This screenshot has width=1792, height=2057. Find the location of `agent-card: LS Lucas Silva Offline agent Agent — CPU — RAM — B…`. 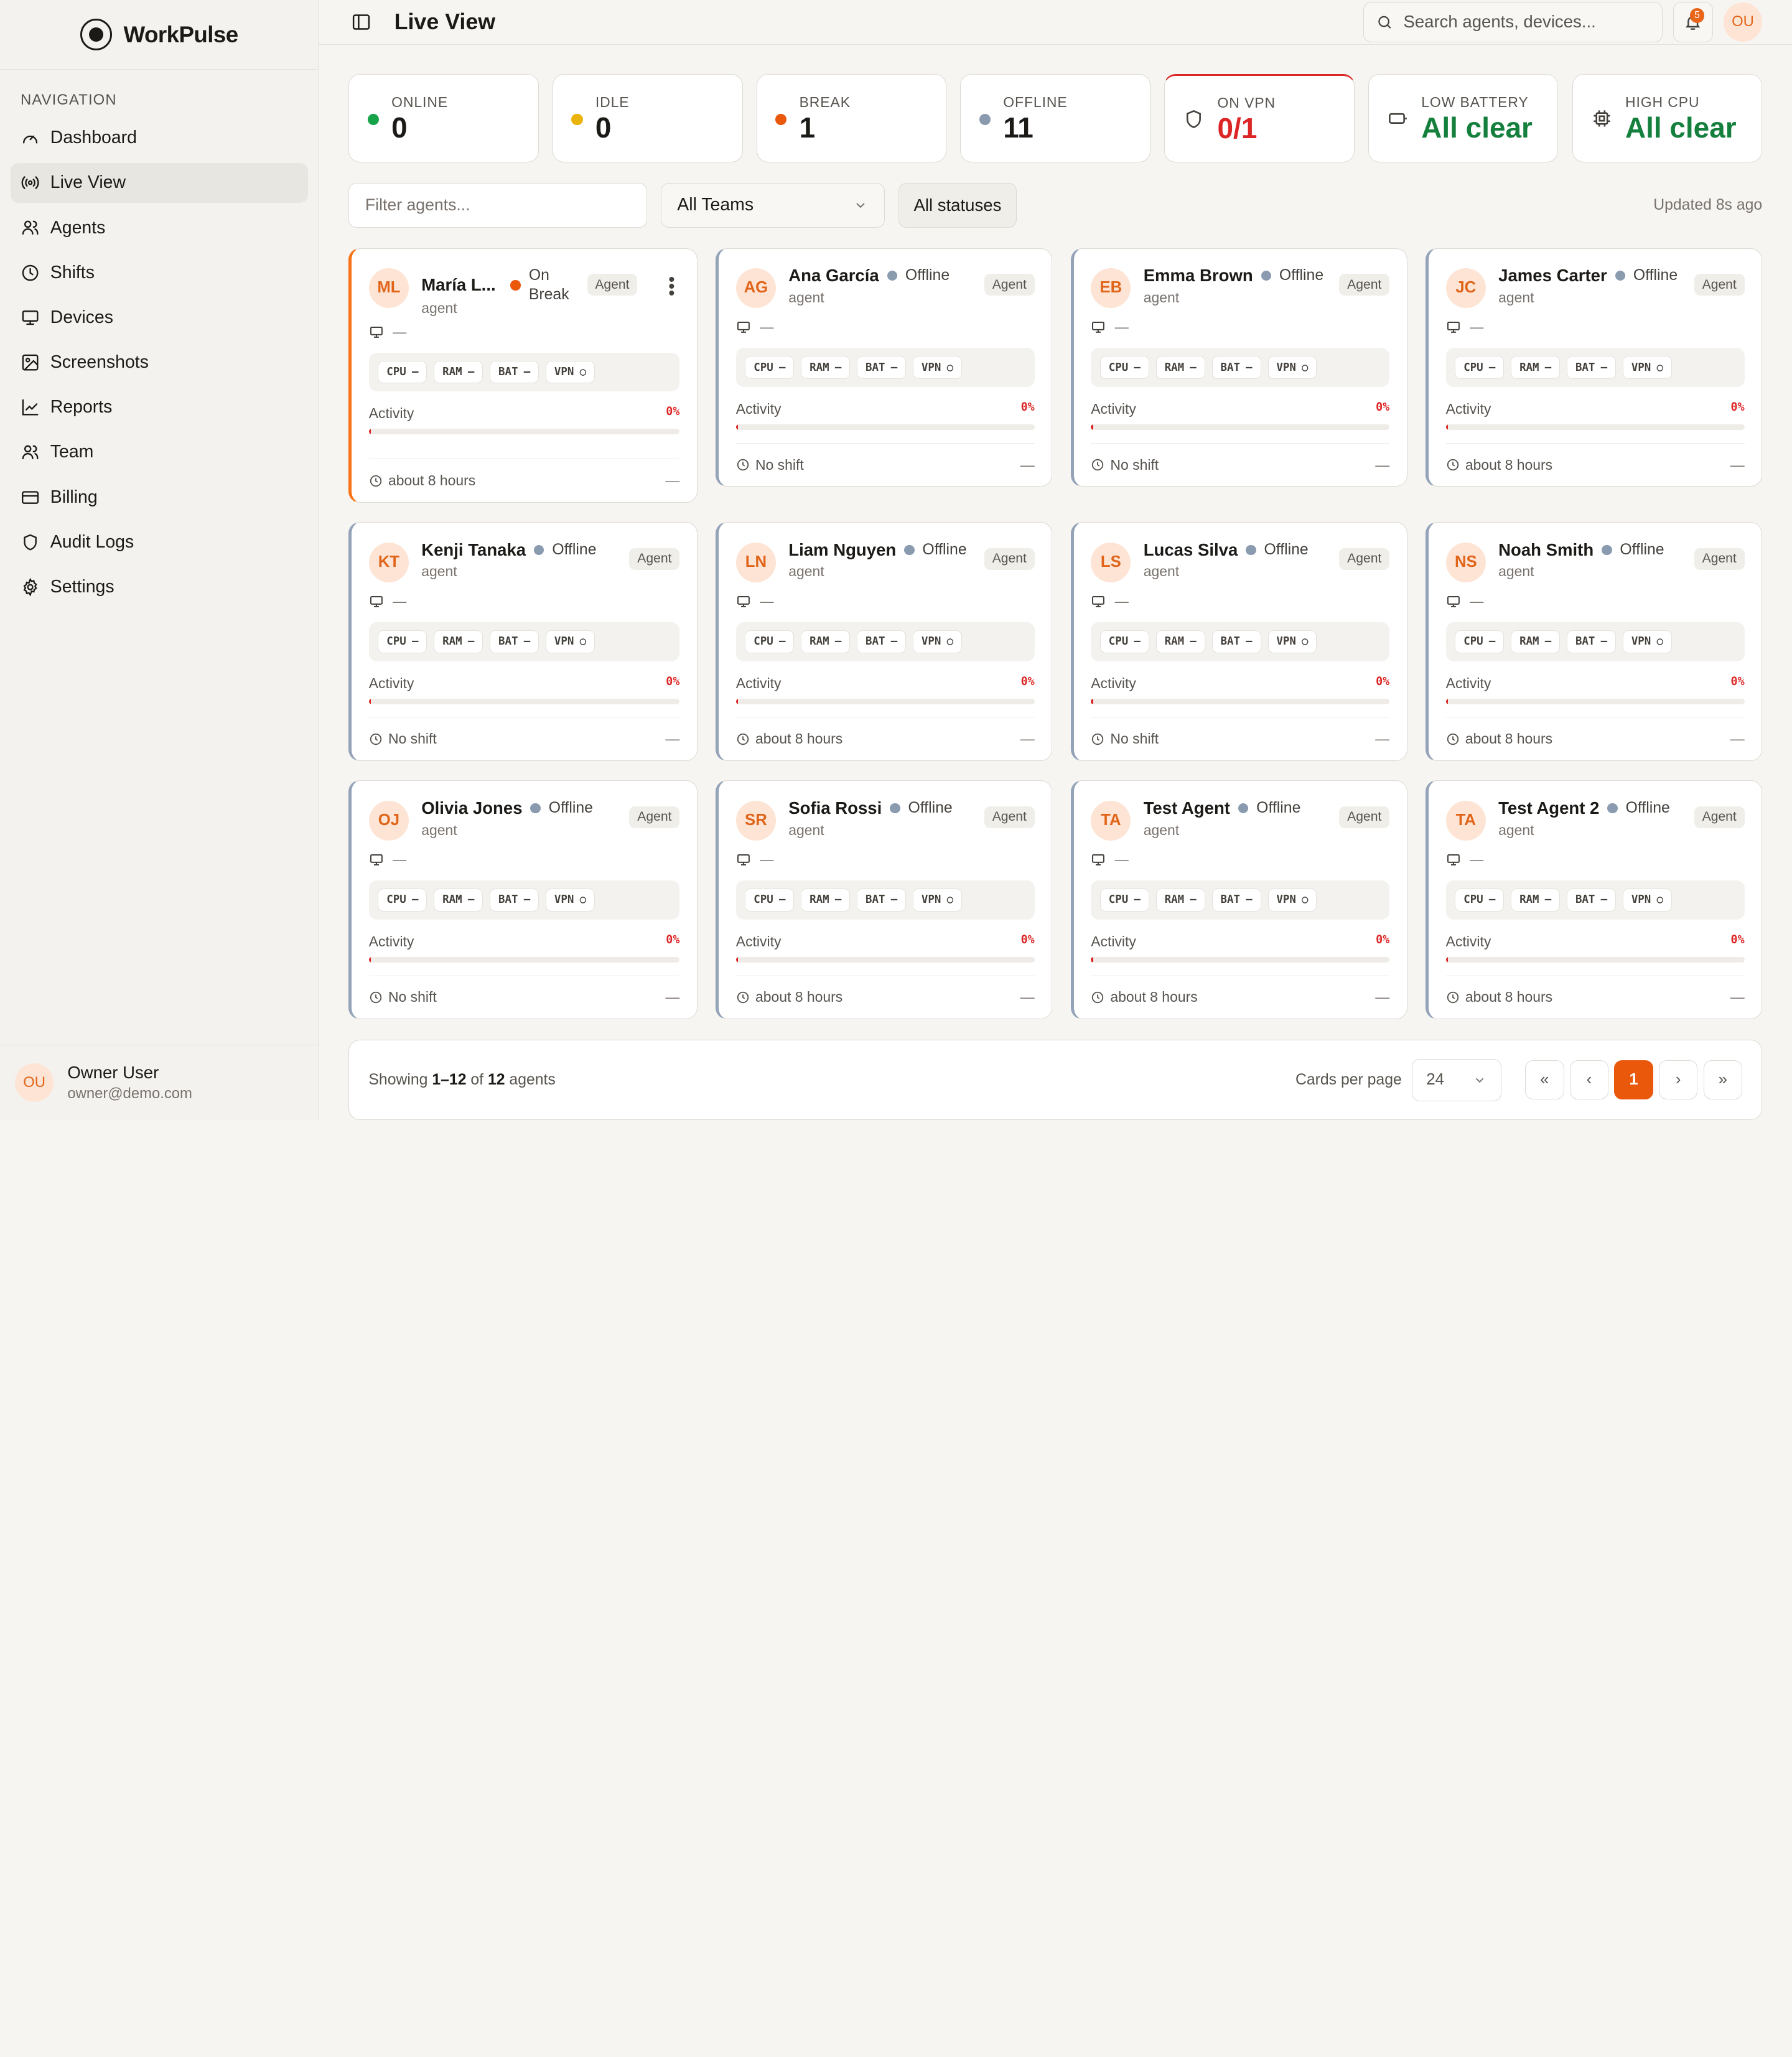

agent-card: LS Lucas Silva Offline agent Agent — CPU — RAM — B… is located at coordinates (1238, 642).